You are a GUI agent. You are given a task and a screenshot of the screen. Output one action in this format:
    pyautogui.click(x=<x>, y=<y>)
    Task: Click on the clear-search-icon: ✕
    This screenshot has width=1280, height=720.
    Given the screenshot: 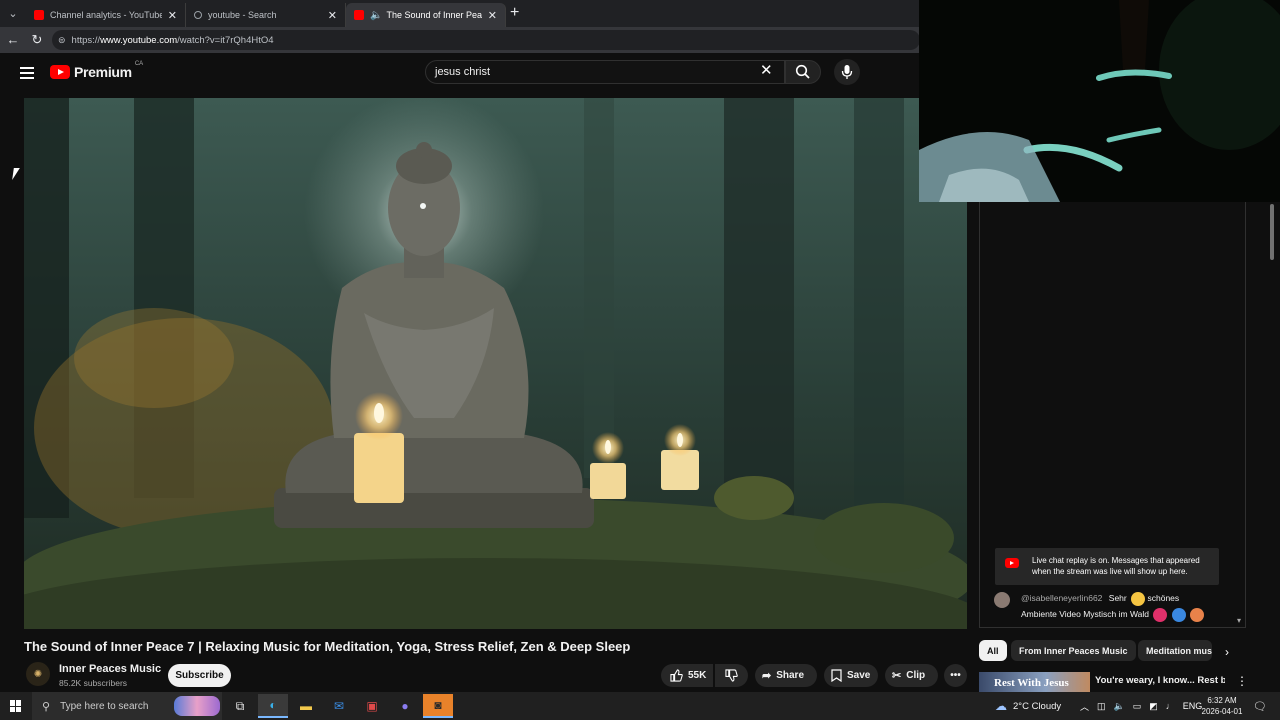 What is the action you would take?
    pyautogui.click(x=766, y=70)
    